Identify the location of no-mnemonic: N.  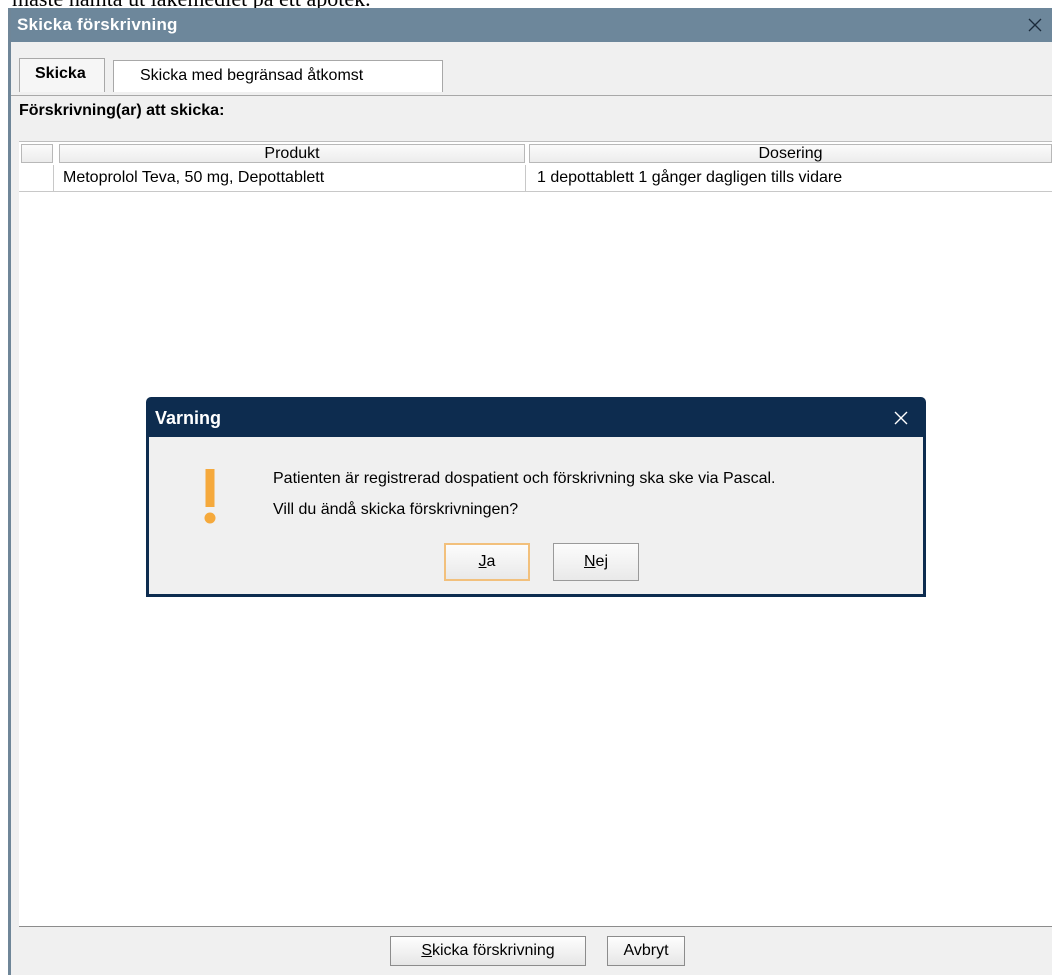
(589, 561).